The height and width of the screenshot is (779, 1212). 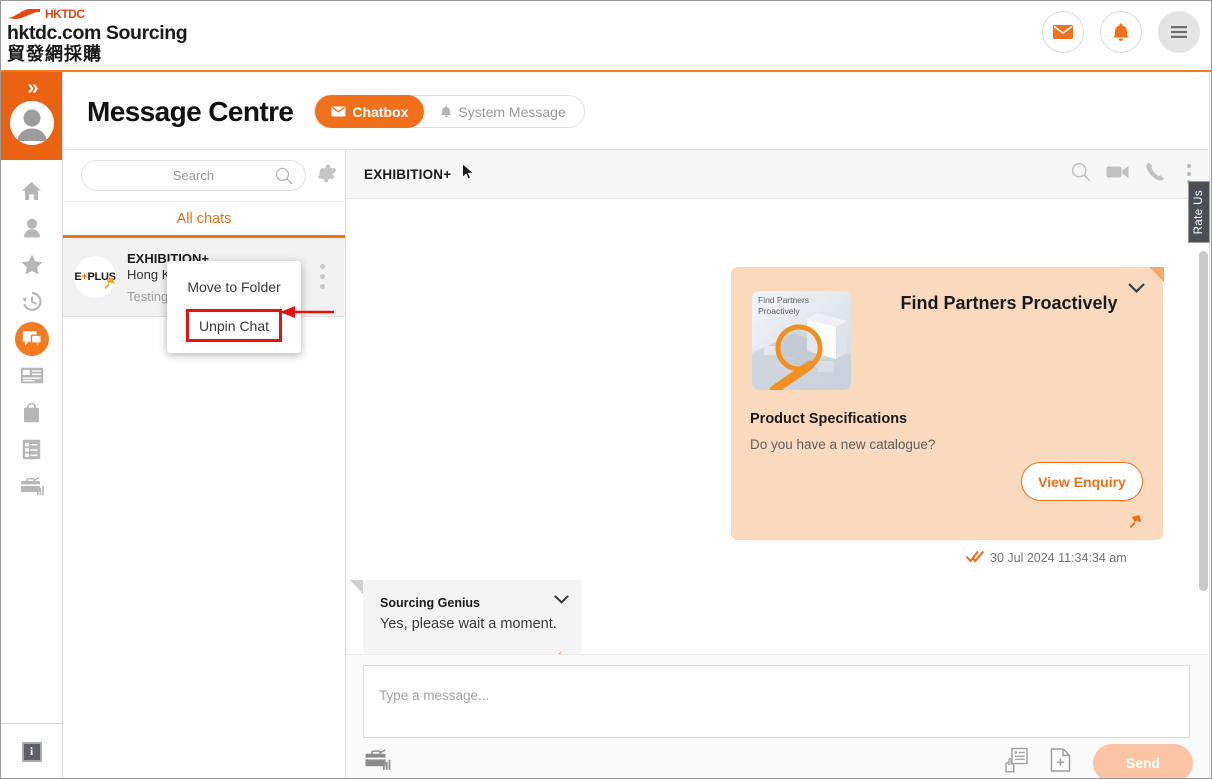 What do you see at coordinates (97, 33) in the screenshot?
I see `brand-title-en: hktdc.com Sourcing` at bounding box center [97, 33].